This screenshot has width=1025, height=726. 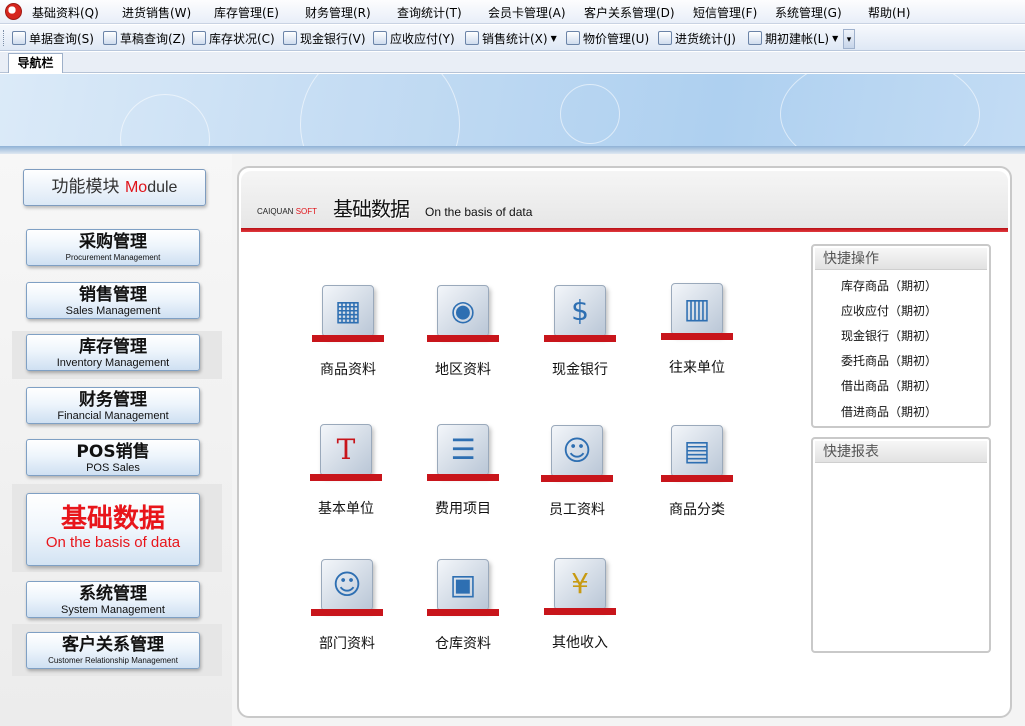 I want to click on city-buildings-icon: ▥, so click(x=697, y=313).